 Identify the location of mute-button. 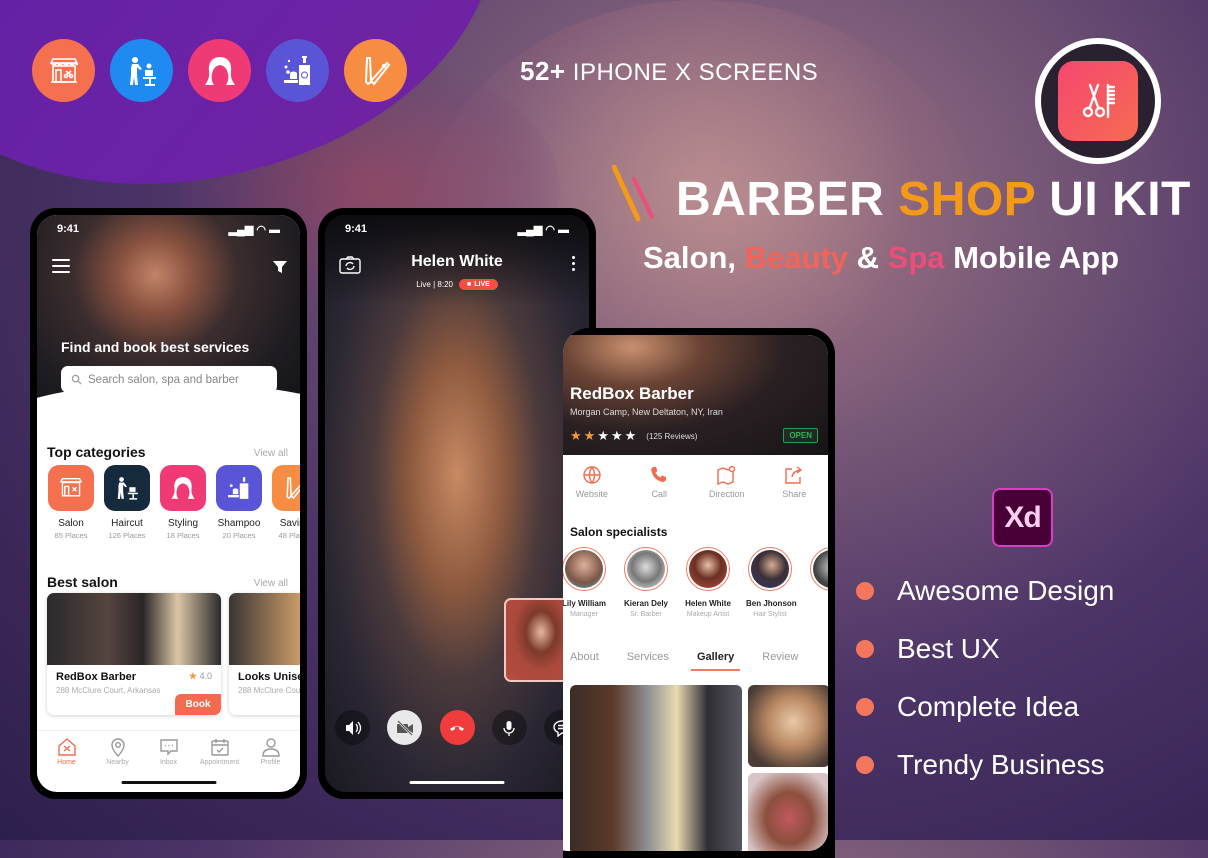
(509, 727).